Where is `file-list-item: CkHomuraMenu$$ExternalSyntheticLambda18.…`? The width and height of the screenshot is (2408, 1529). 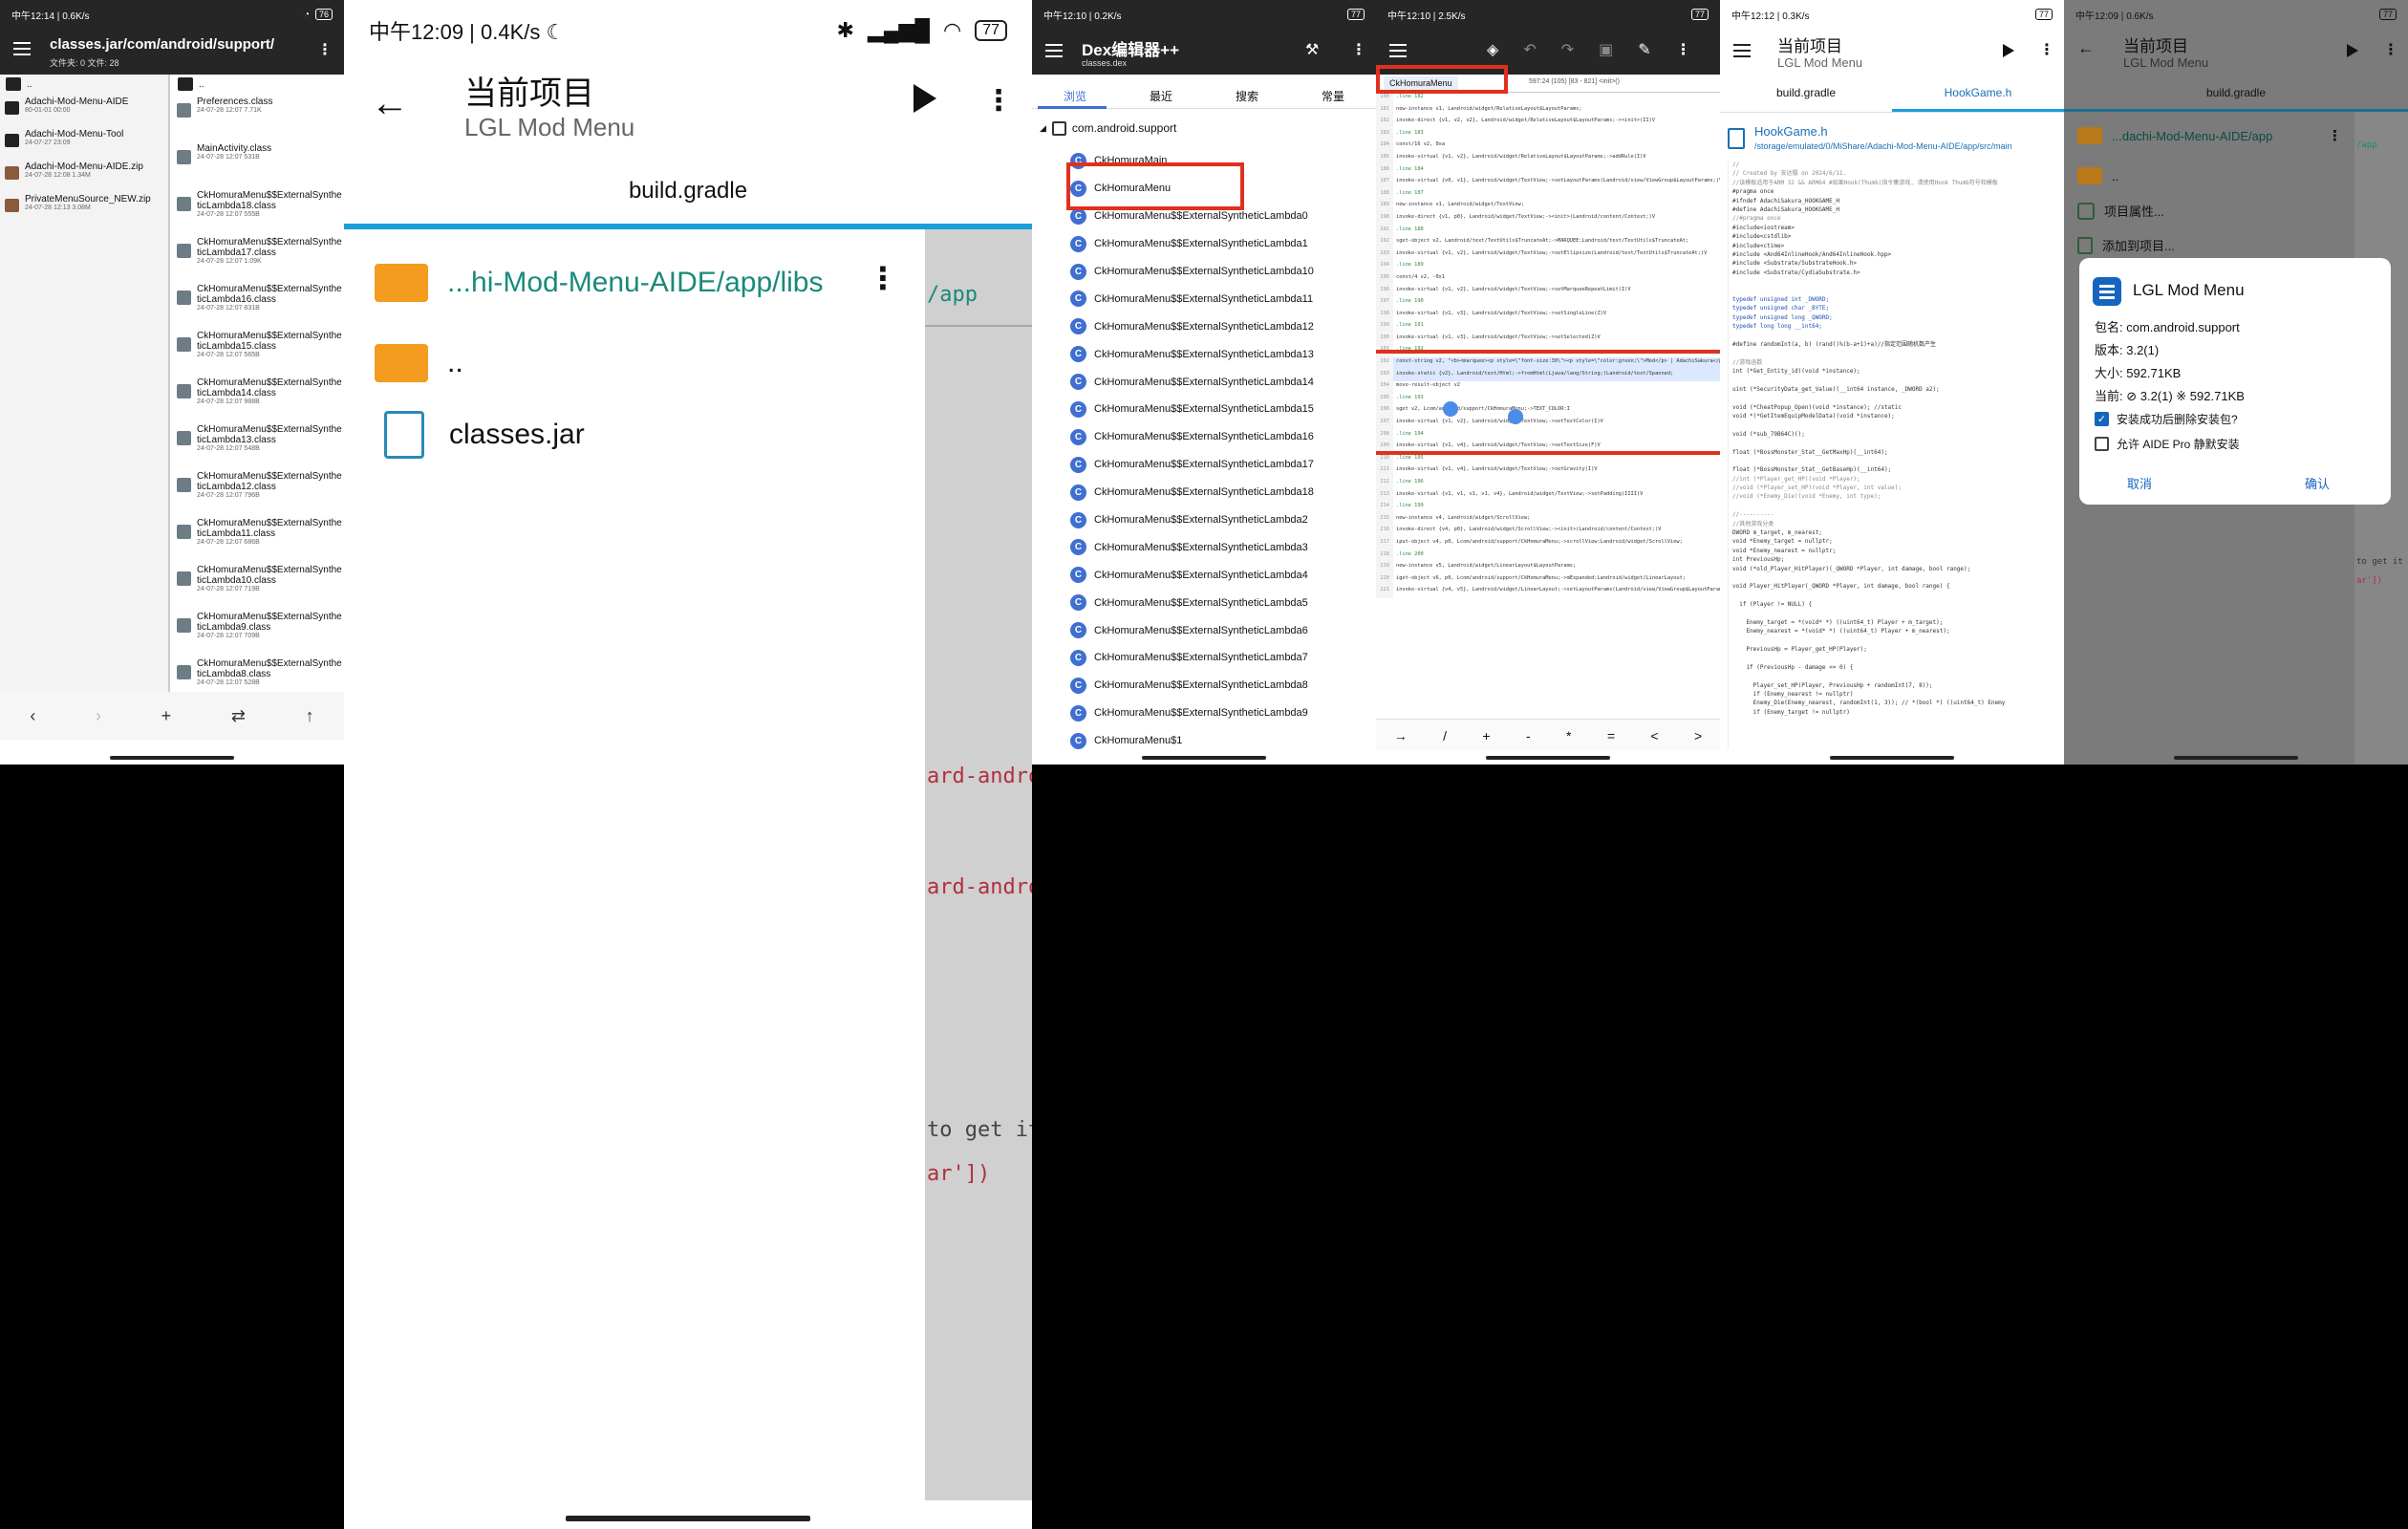 file-list-item: CkHomuraMenu$$ExternalSyntheticLambda18.… is located at coordinates (258, 210).